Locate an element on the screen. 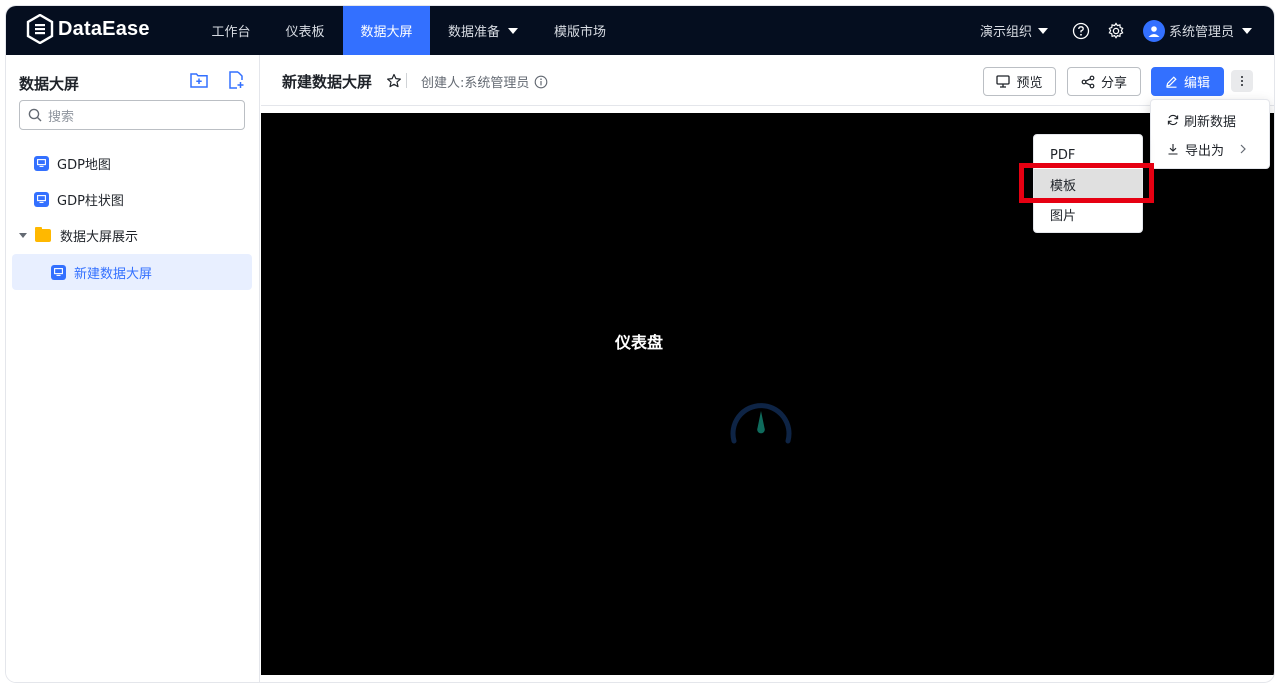 The height and width of the screenshot is (686, 1280). help-button is located at coordinates (1081, 30).